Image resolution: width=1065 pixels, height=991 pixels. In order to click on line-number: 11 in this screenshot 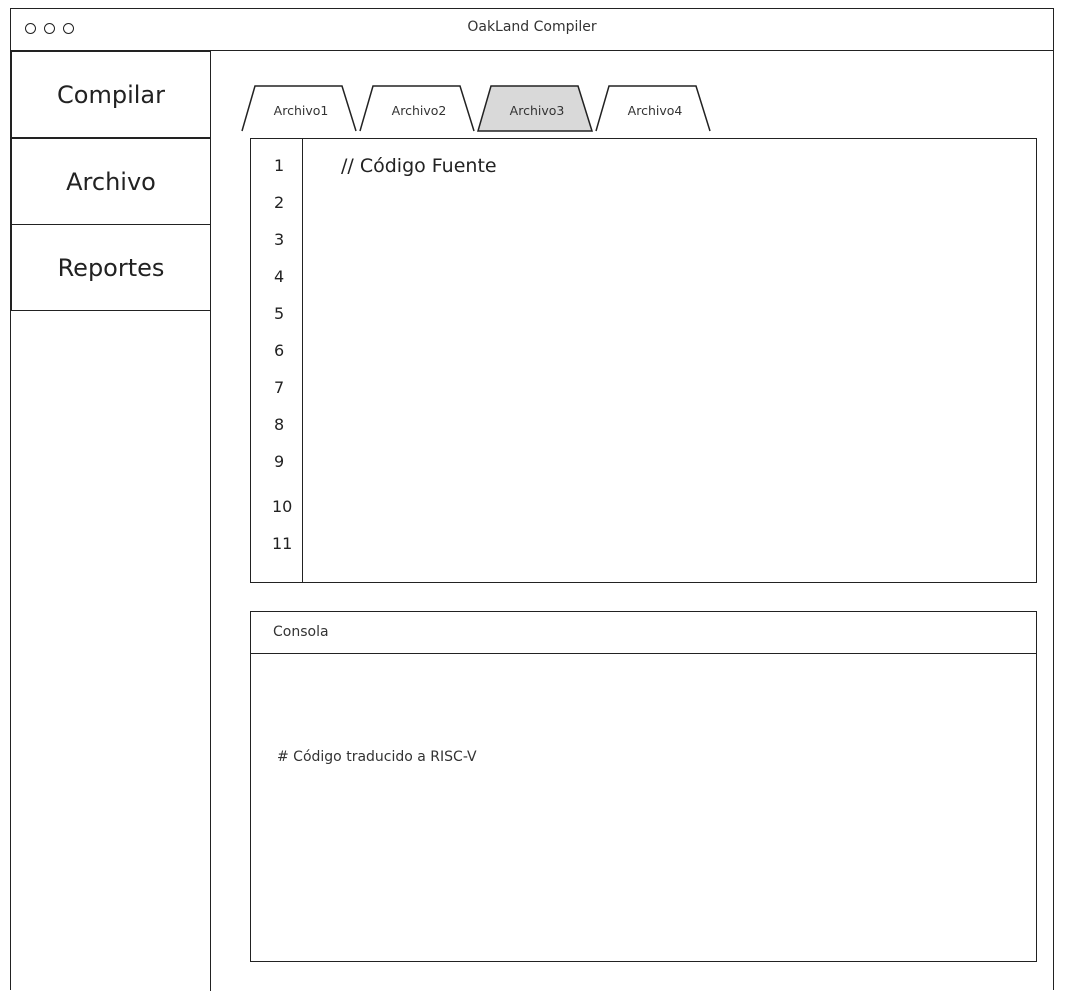, I will do `click(282, 543)`.